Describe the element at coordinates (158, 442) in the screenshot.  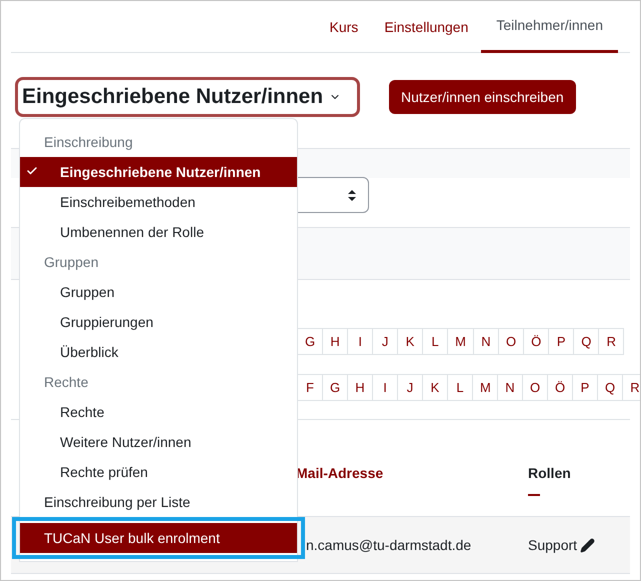
I see `menu-item: Weitere Nutzer/innen` at that location.